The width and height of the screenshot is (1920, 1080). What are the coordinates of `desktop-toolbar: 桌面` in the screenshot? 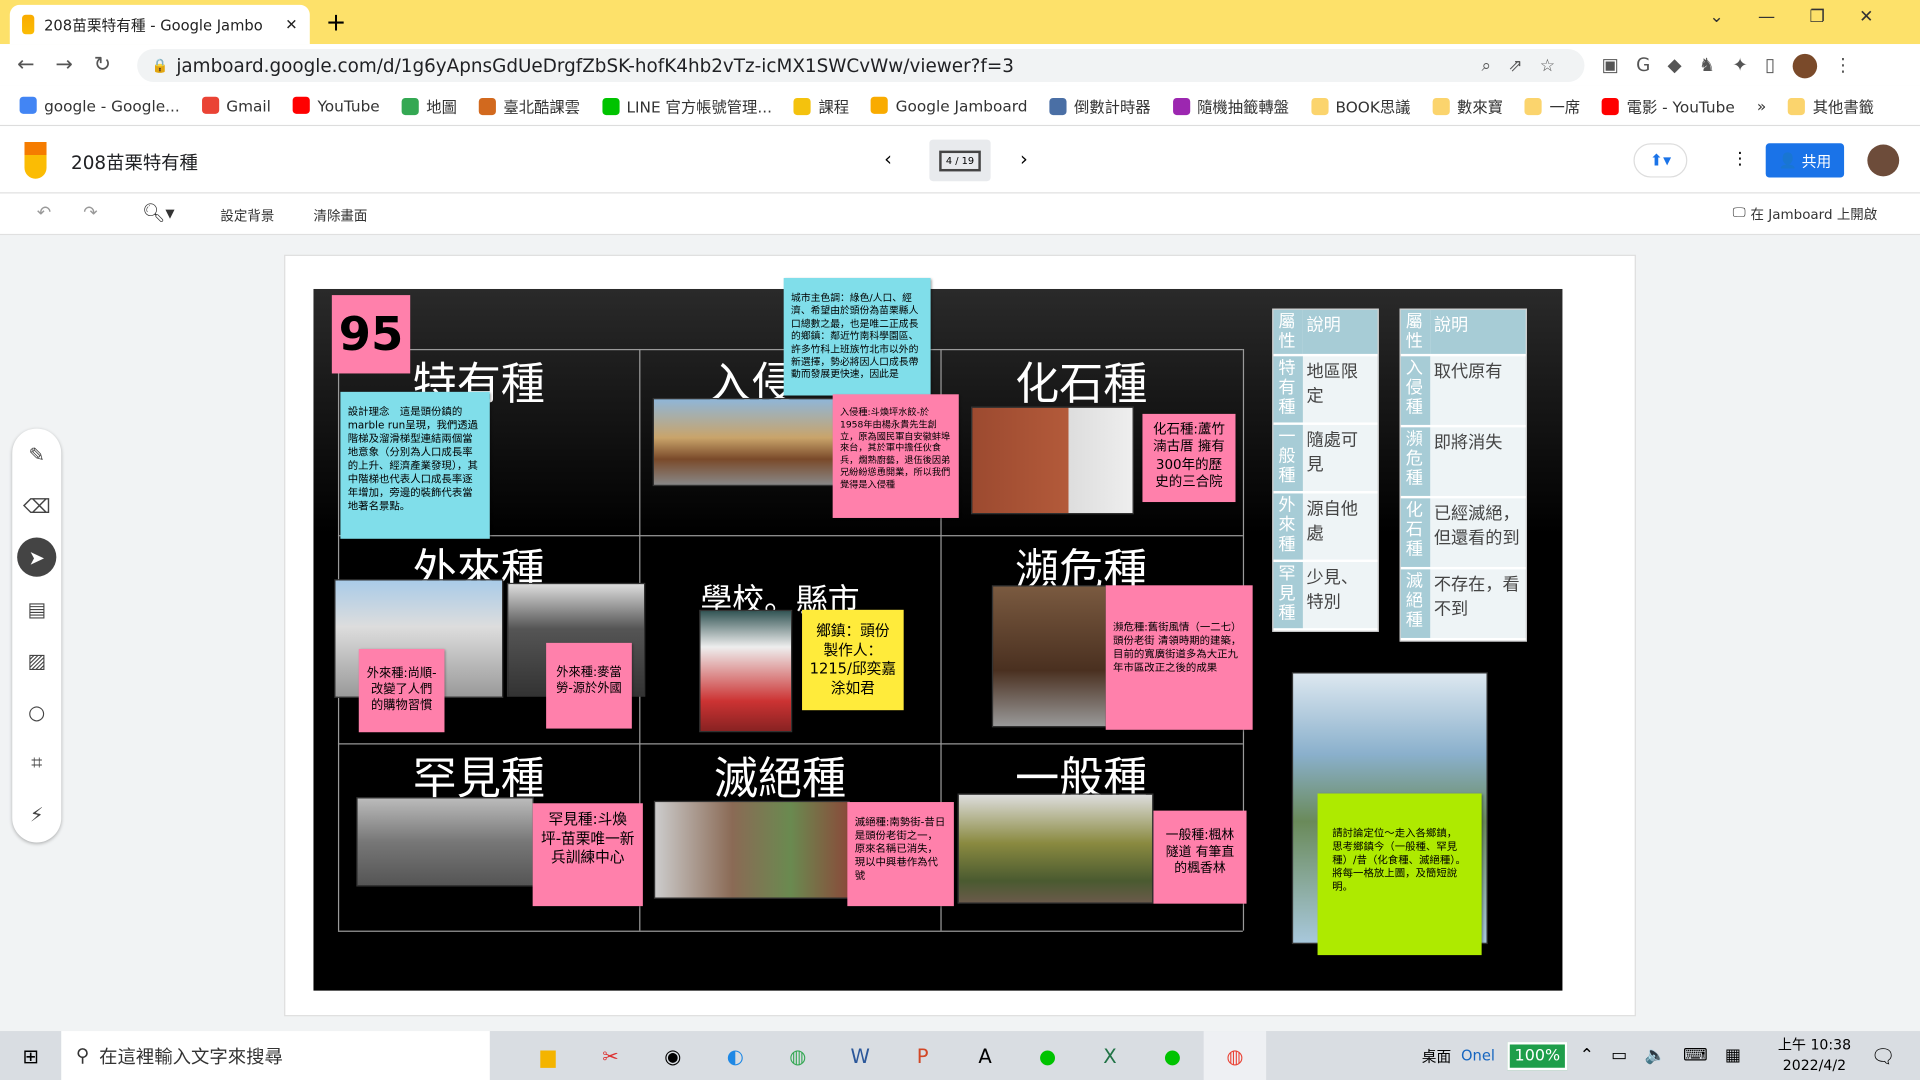 It's located at (1436, 1055).